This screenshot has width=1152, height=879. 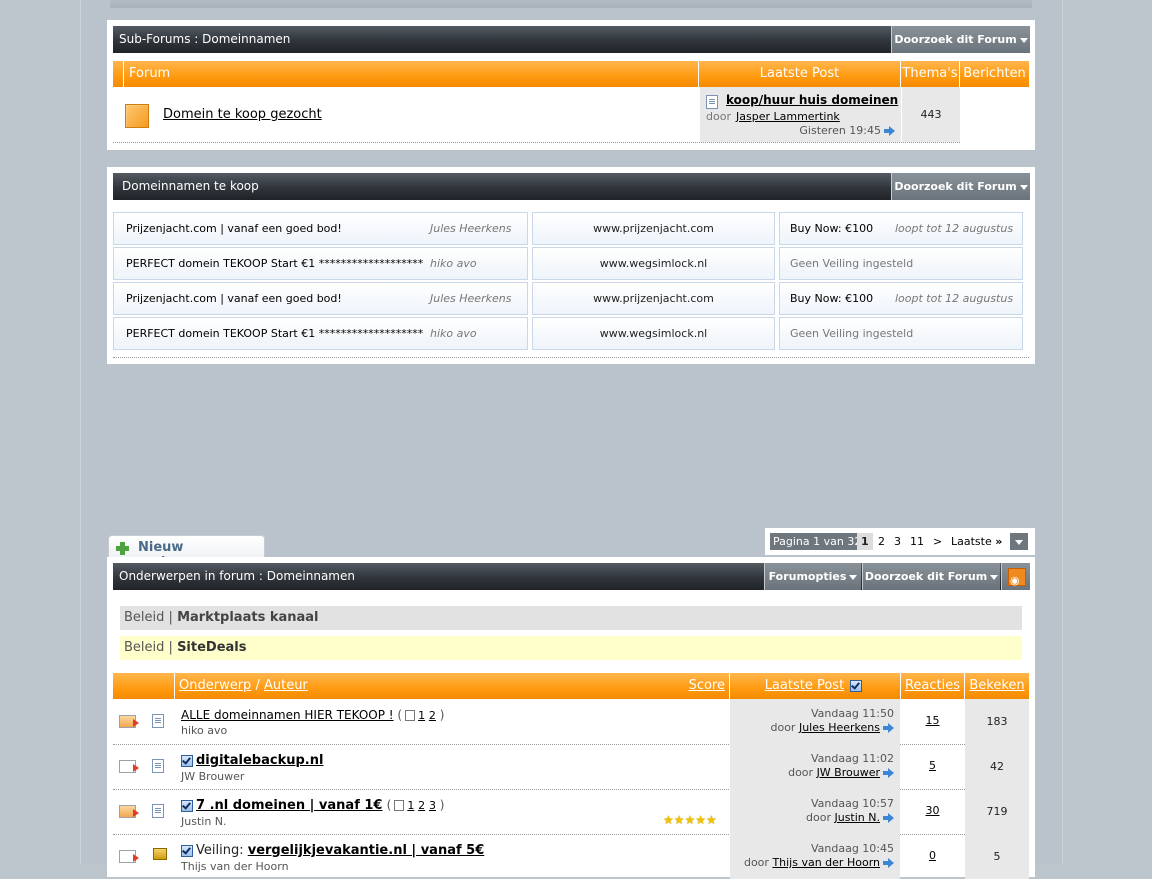 I want to click on pagination: Pagina 1 van 32 1 2 3 11 > Laatste », so click(x=900, y=541).